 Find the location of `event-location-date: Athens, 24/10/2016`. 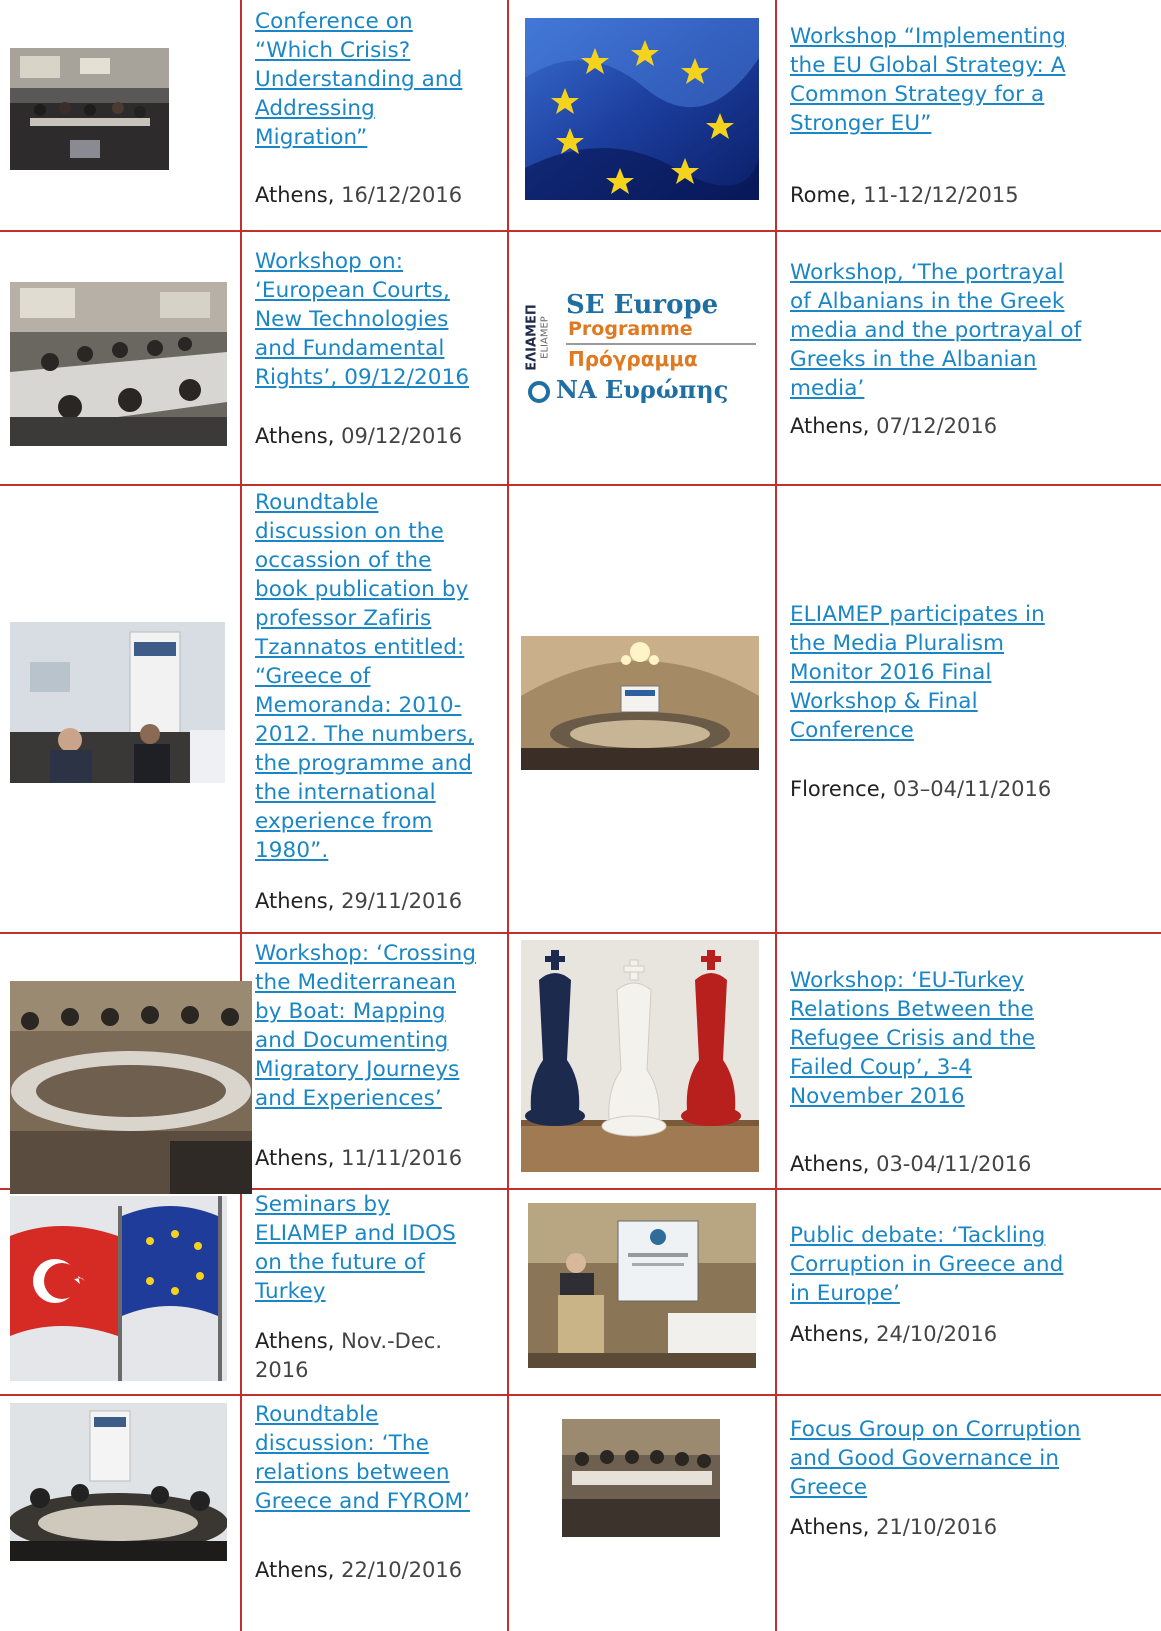

event-location-date: Athens, 24/10/2016 is located at coordinates (893, 1334).